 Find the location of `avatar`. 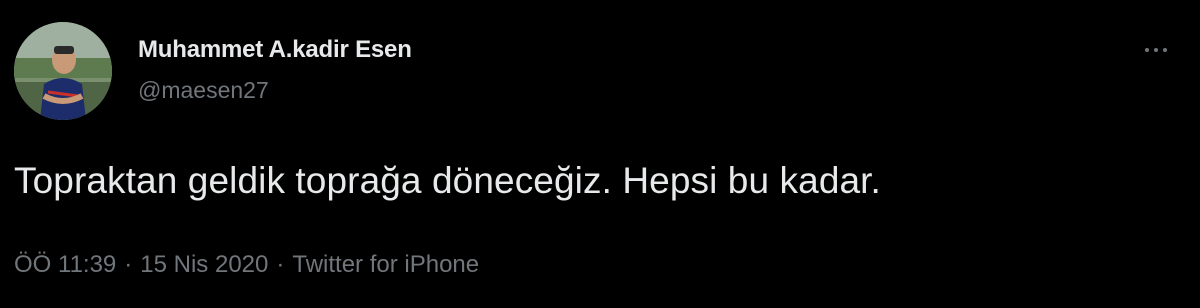

avatar is located at coordinates (63, 71).